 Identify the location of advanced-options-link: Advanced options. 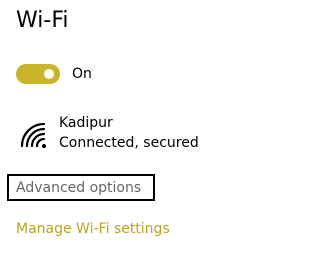
(81, 187).